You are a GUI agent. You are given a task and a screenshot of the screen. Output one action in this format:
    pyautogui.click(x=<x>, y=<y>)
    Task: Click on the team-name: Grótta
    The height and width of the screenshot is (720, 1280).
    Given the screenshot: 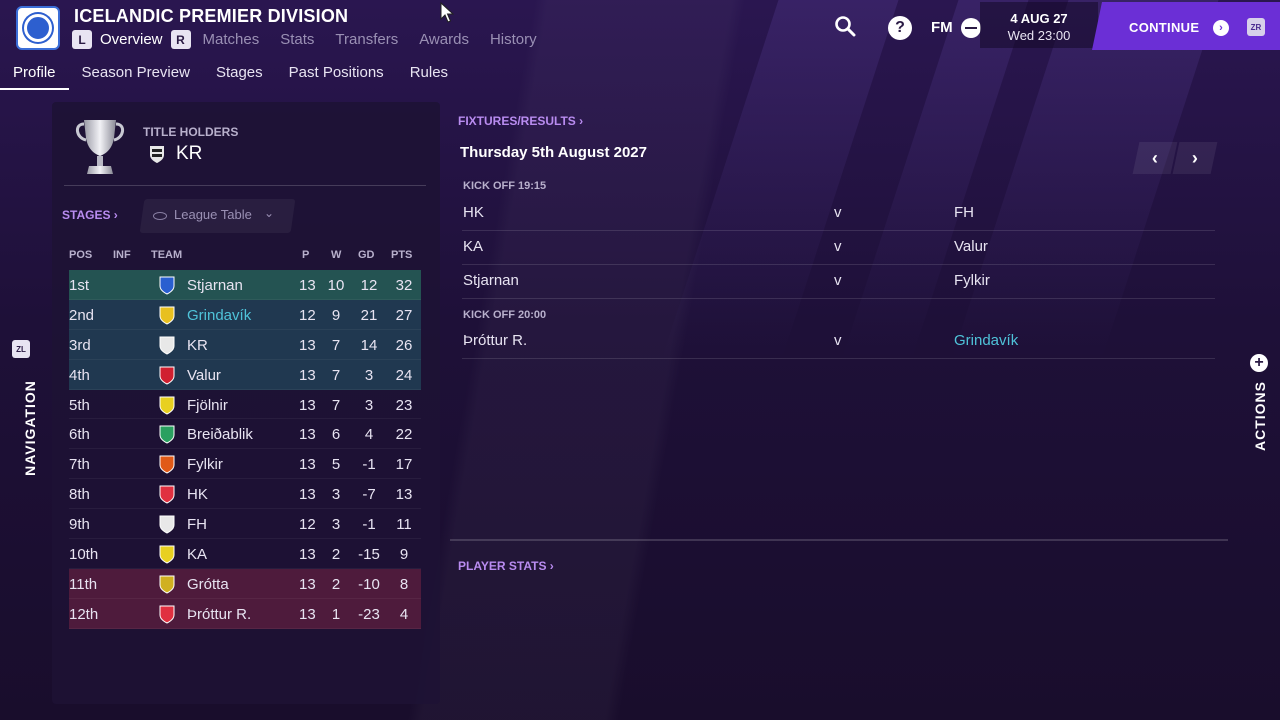 What is the action you would take?
    pyautogui.click(x=208, y=584)
    